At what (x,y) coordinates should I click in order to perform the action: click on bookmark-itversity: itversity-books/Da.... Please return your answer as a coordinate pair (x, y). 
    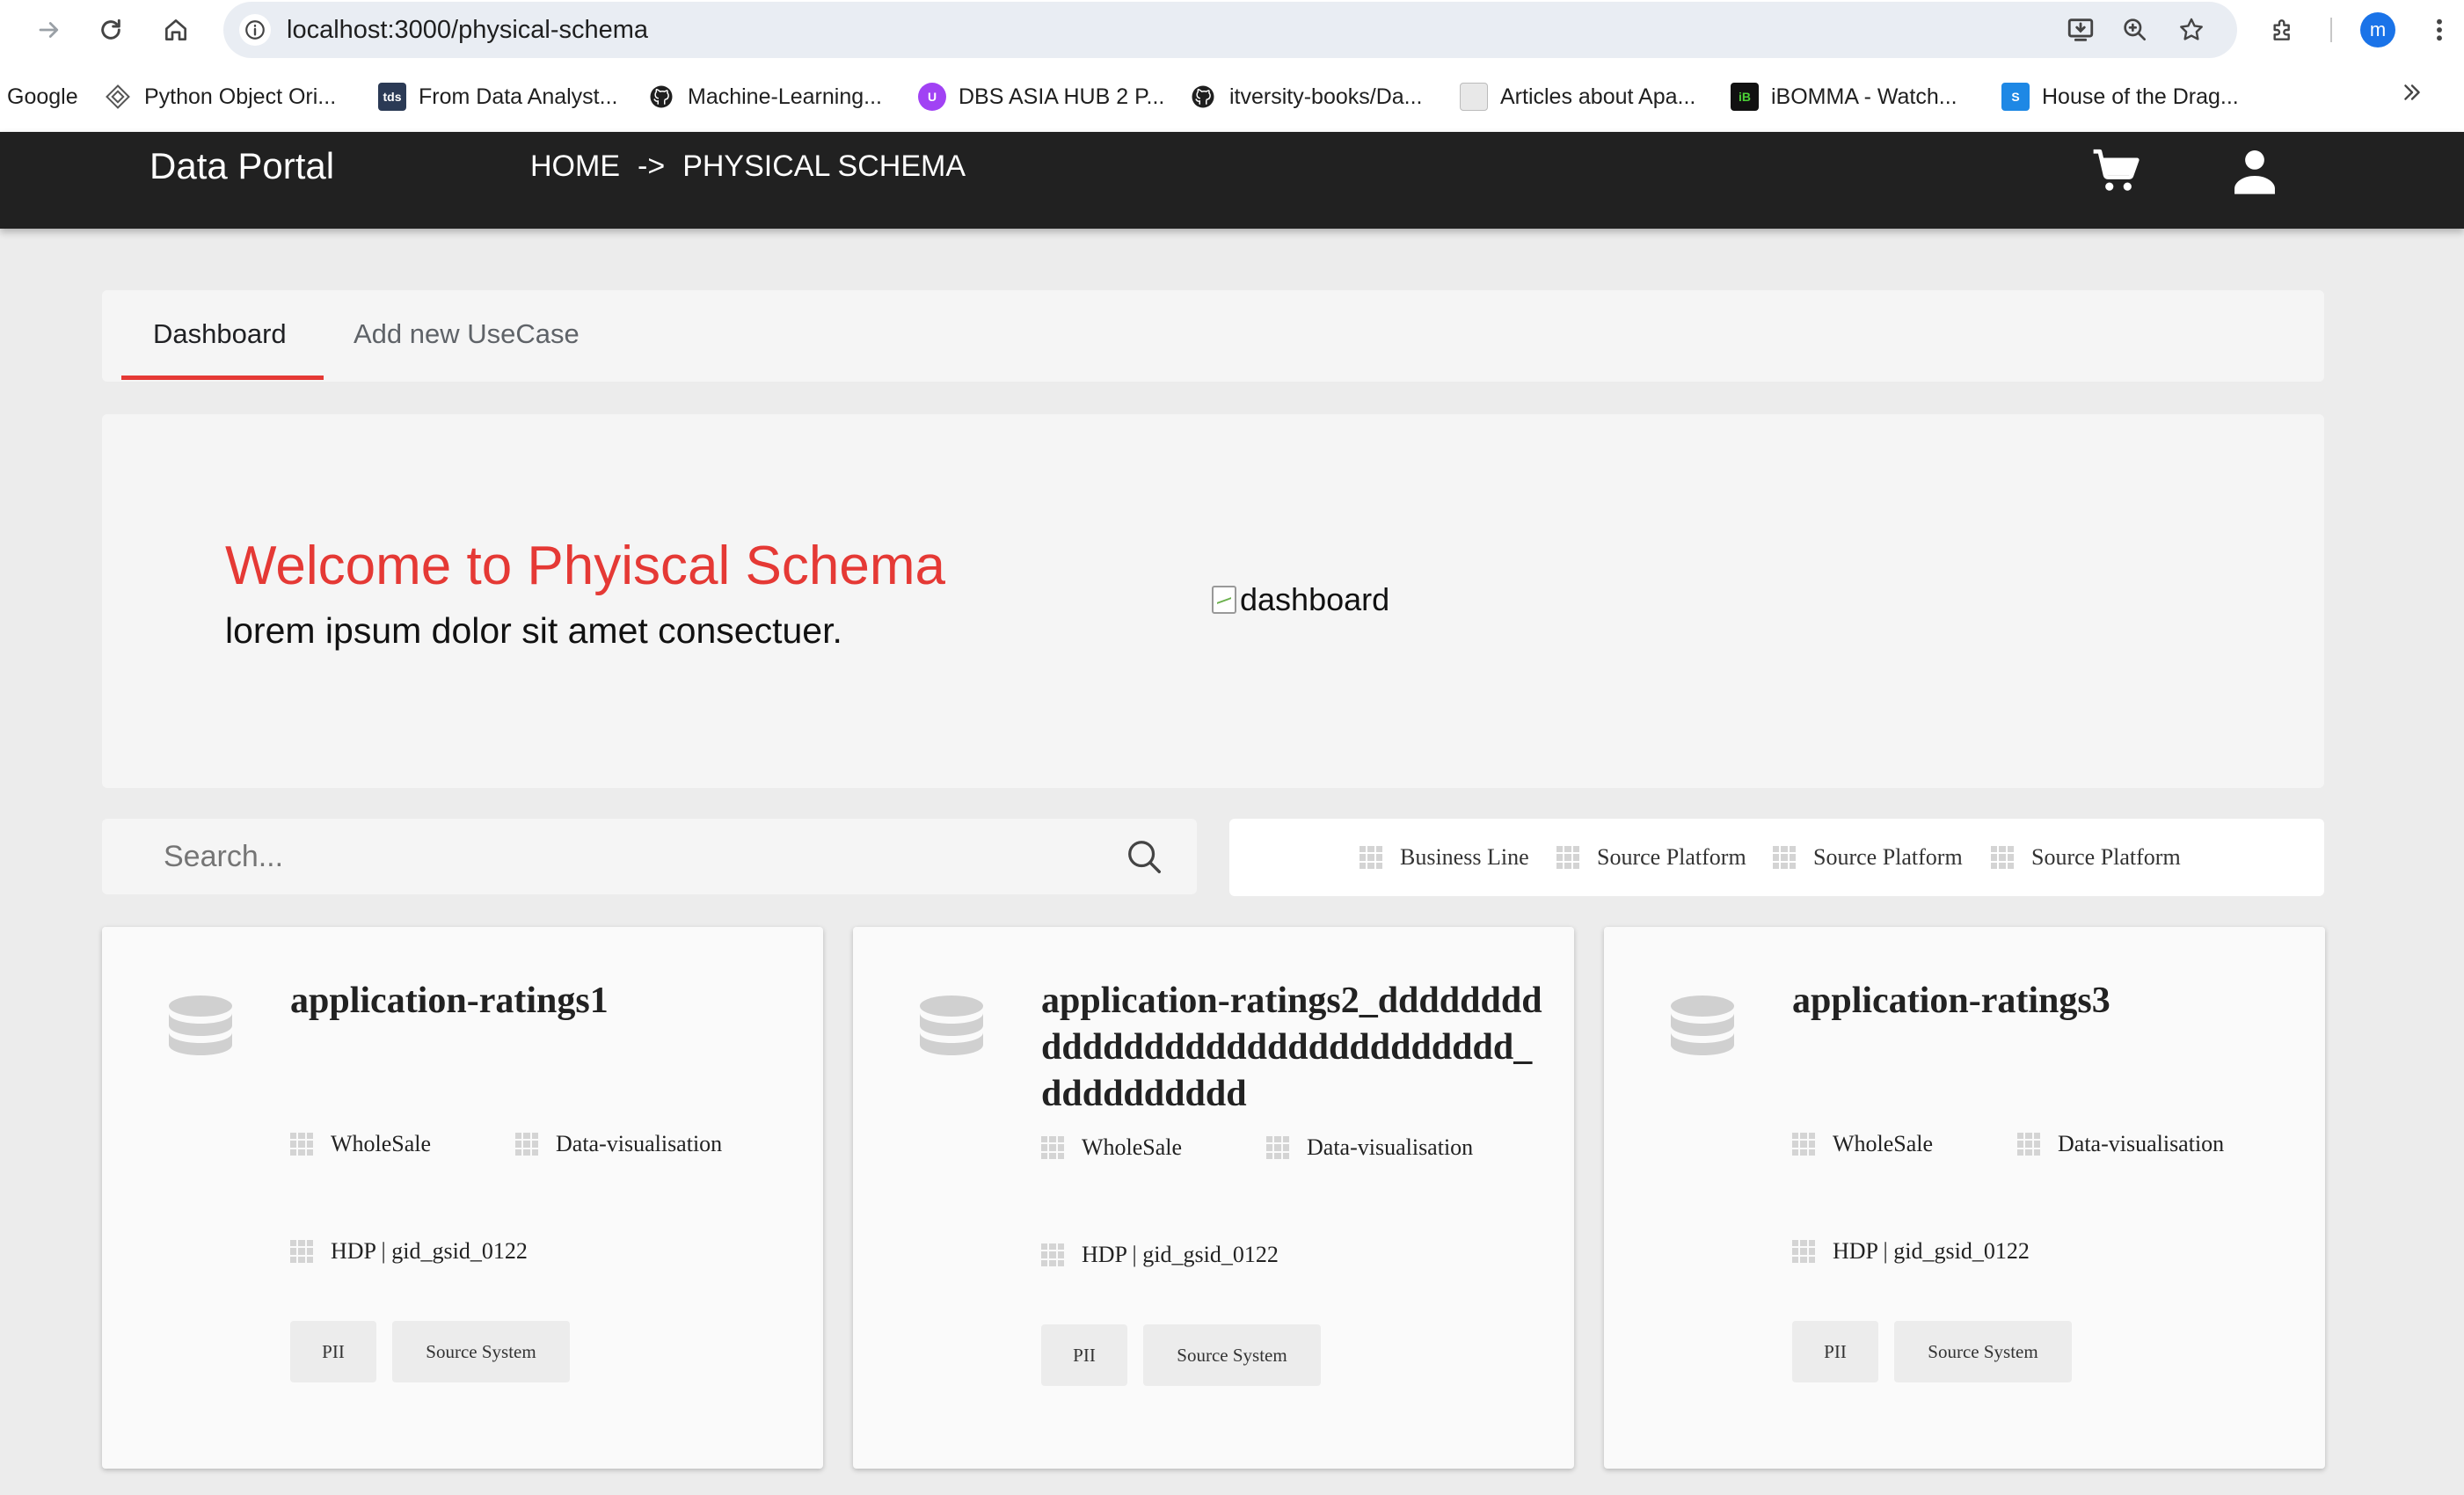
    Looking at the image, I should click on (1306, 97).